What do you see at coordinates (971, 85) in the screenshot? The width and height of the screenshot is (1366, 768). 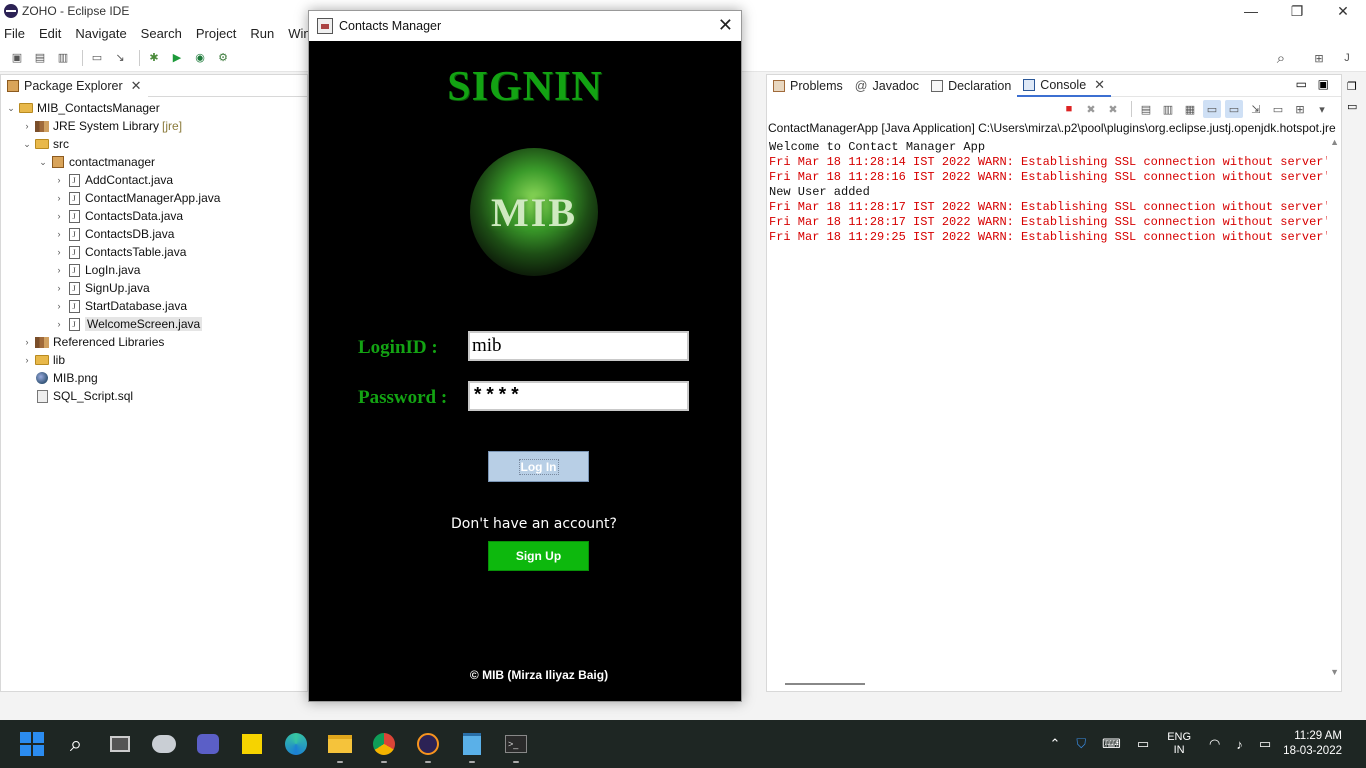 I see `tab-declaration: Declaration` at bounding box center [971, 85].